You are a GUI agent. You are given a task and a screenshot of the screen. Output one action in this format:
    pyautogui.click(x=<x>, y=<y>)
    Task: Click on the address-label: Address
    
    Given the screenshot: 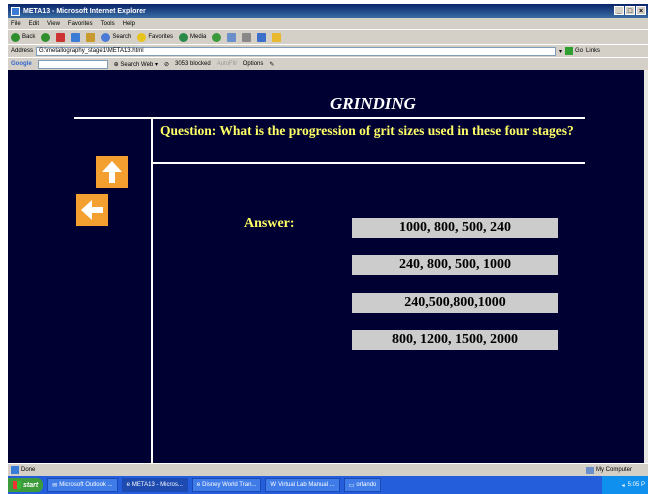 What is the action you would take?
    pyautogui.click(x=22, y=51)
    